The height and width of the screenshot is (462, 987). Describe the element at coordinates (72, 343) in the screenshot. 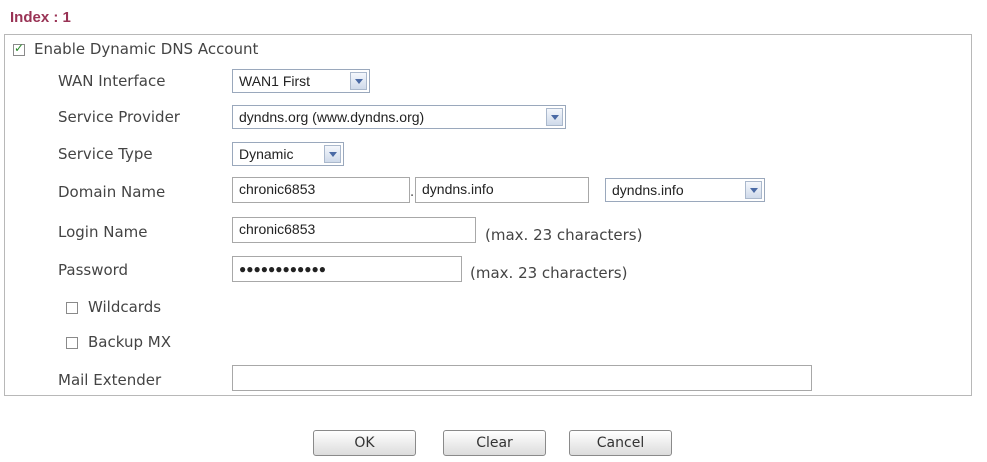

I see `backup-mx-checkbox` at that location.